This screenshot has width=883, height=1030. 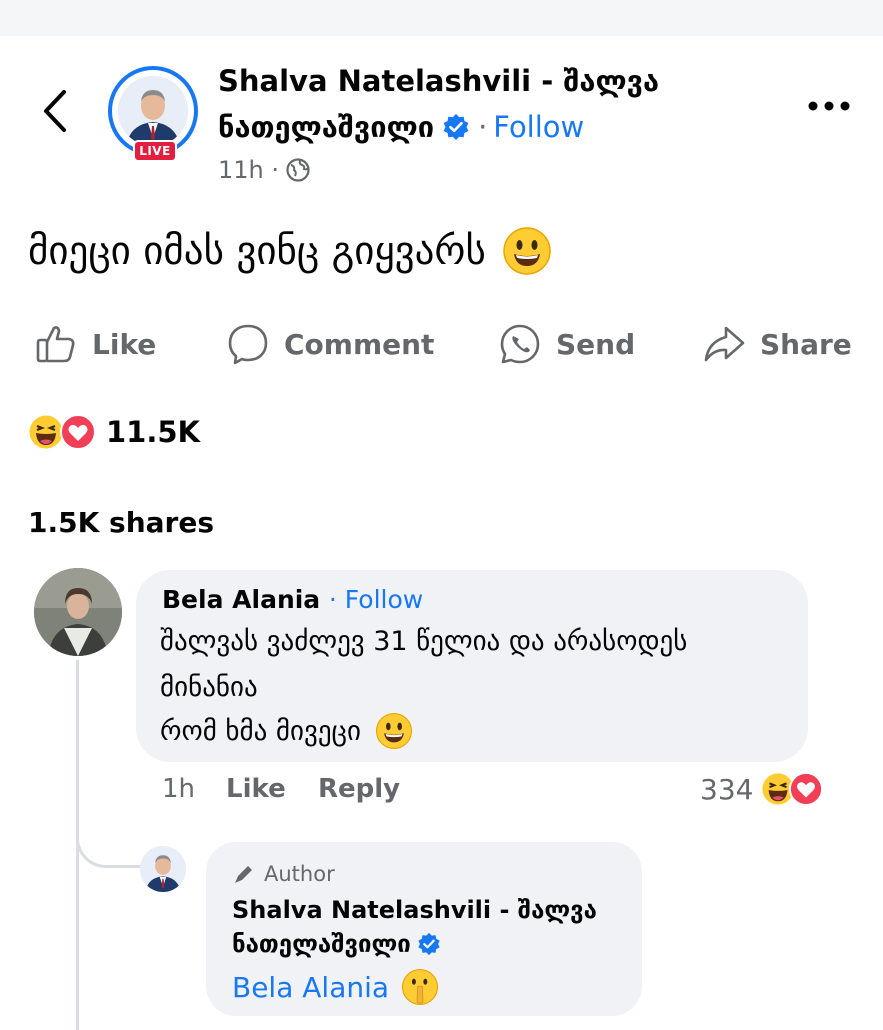 What do you see at coordinates (376, 599) in the screenshot?
I see `comment-follow-button: · Follow` at bounding box center [376, 599].